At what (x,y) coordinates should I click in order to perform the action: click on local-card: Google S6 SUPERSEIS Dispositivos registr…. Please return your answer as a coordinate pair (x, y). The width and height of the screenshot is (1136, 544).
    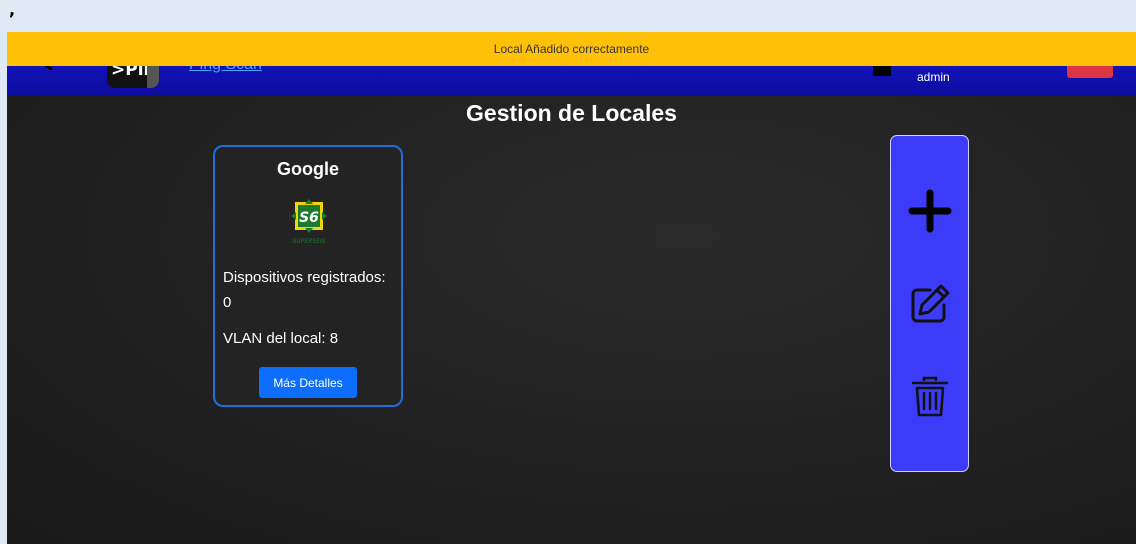
    Looking at the image, I should click on (308, 276).